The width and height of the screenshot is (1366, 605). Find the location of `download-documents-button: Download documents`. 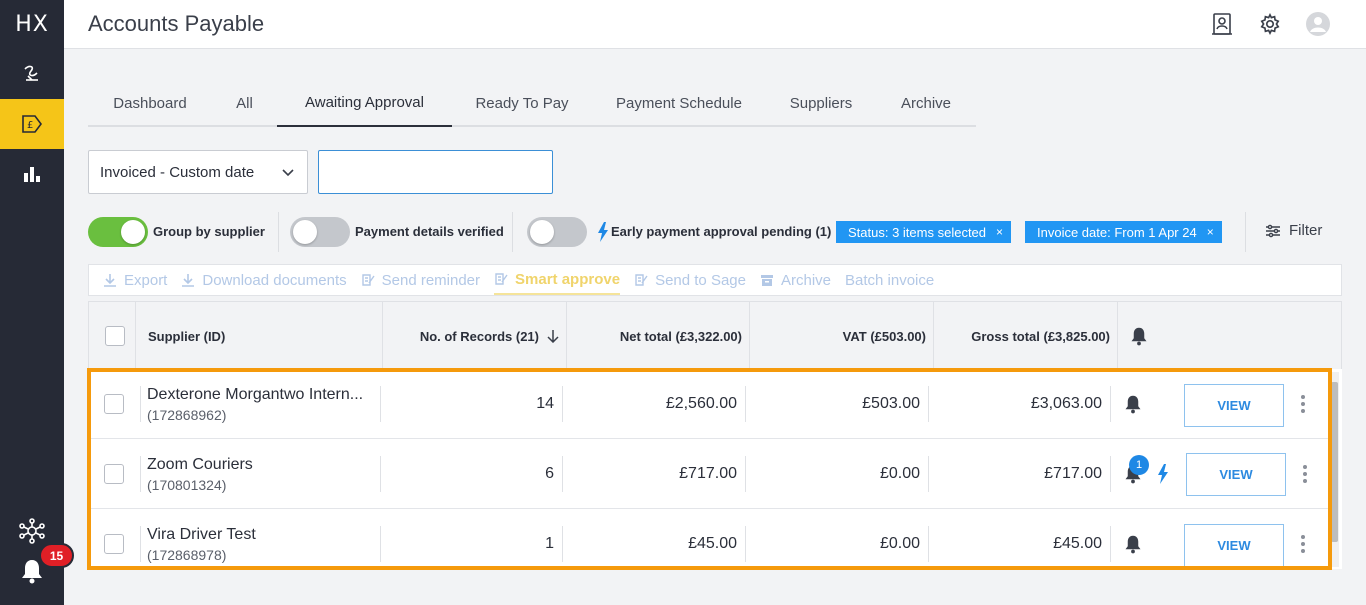

download-documents-button: Download documents is located at coordinates (264, 280).